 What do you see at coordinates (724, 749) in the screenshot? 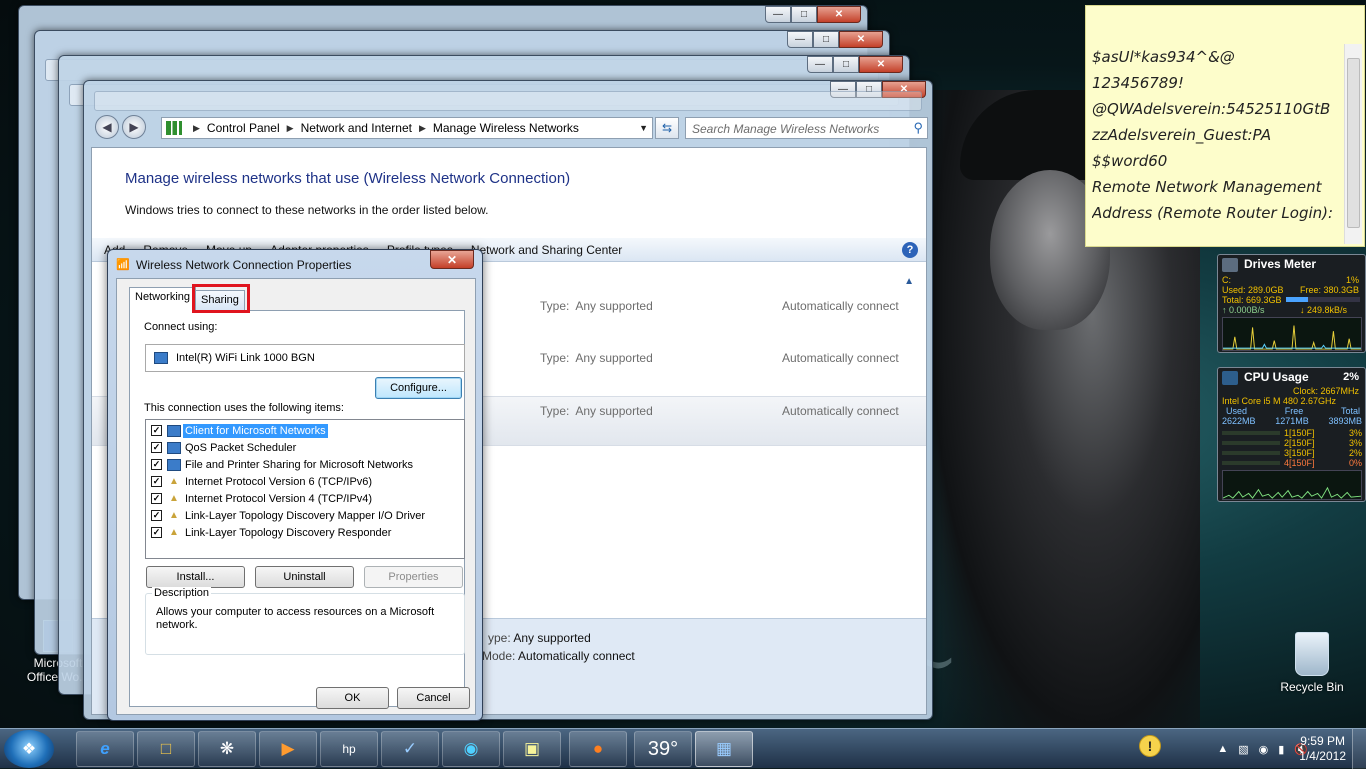
I see `taskbar-control-panel: ▦` at bounding box center [724, 749].